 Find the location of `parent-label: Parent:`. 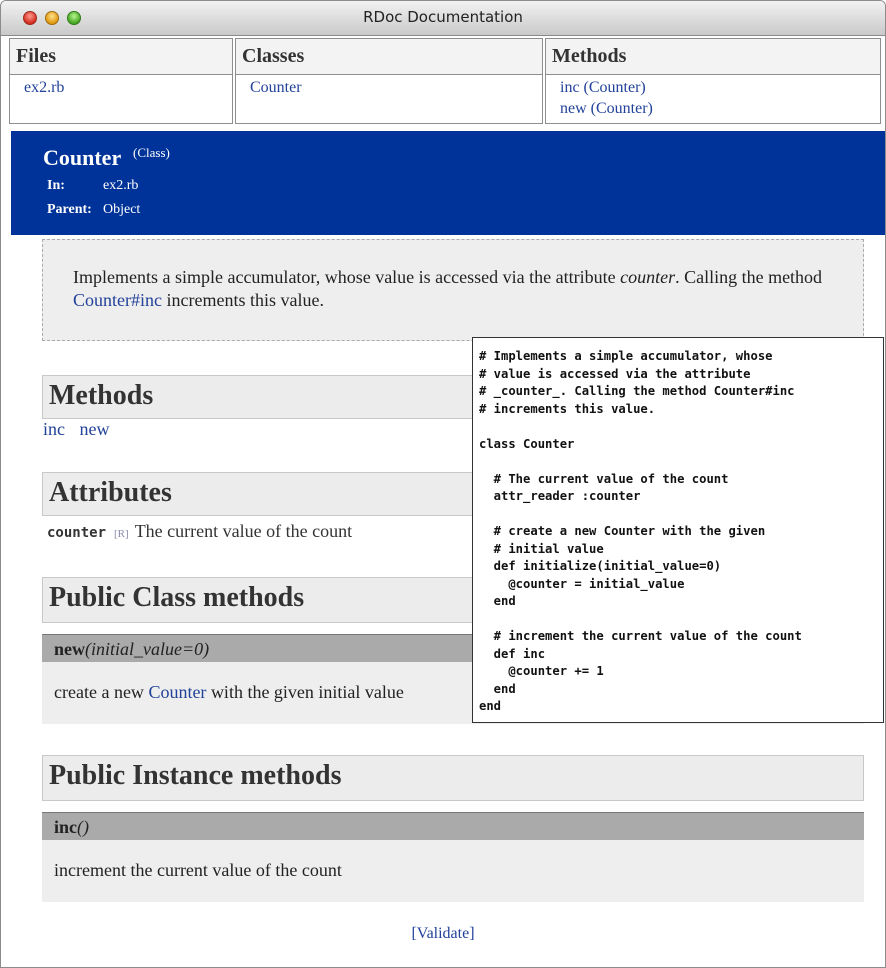

parent-label: Parent: is located at coordinates (69, 209).